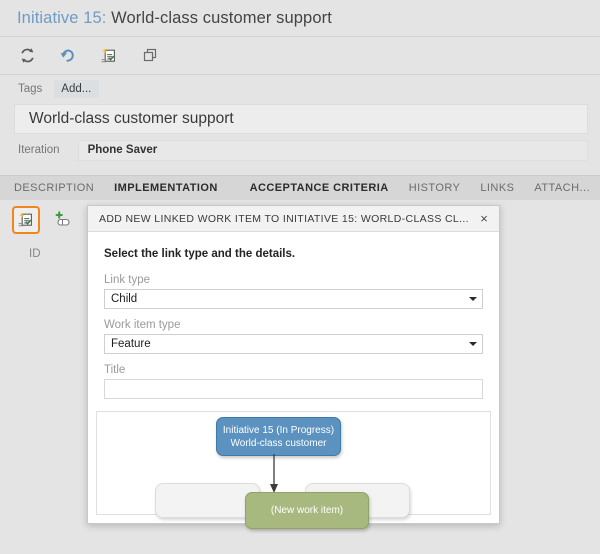 The image size is (600, 554). I want to click on work-item-type-select: Feature, so click(293, 344).